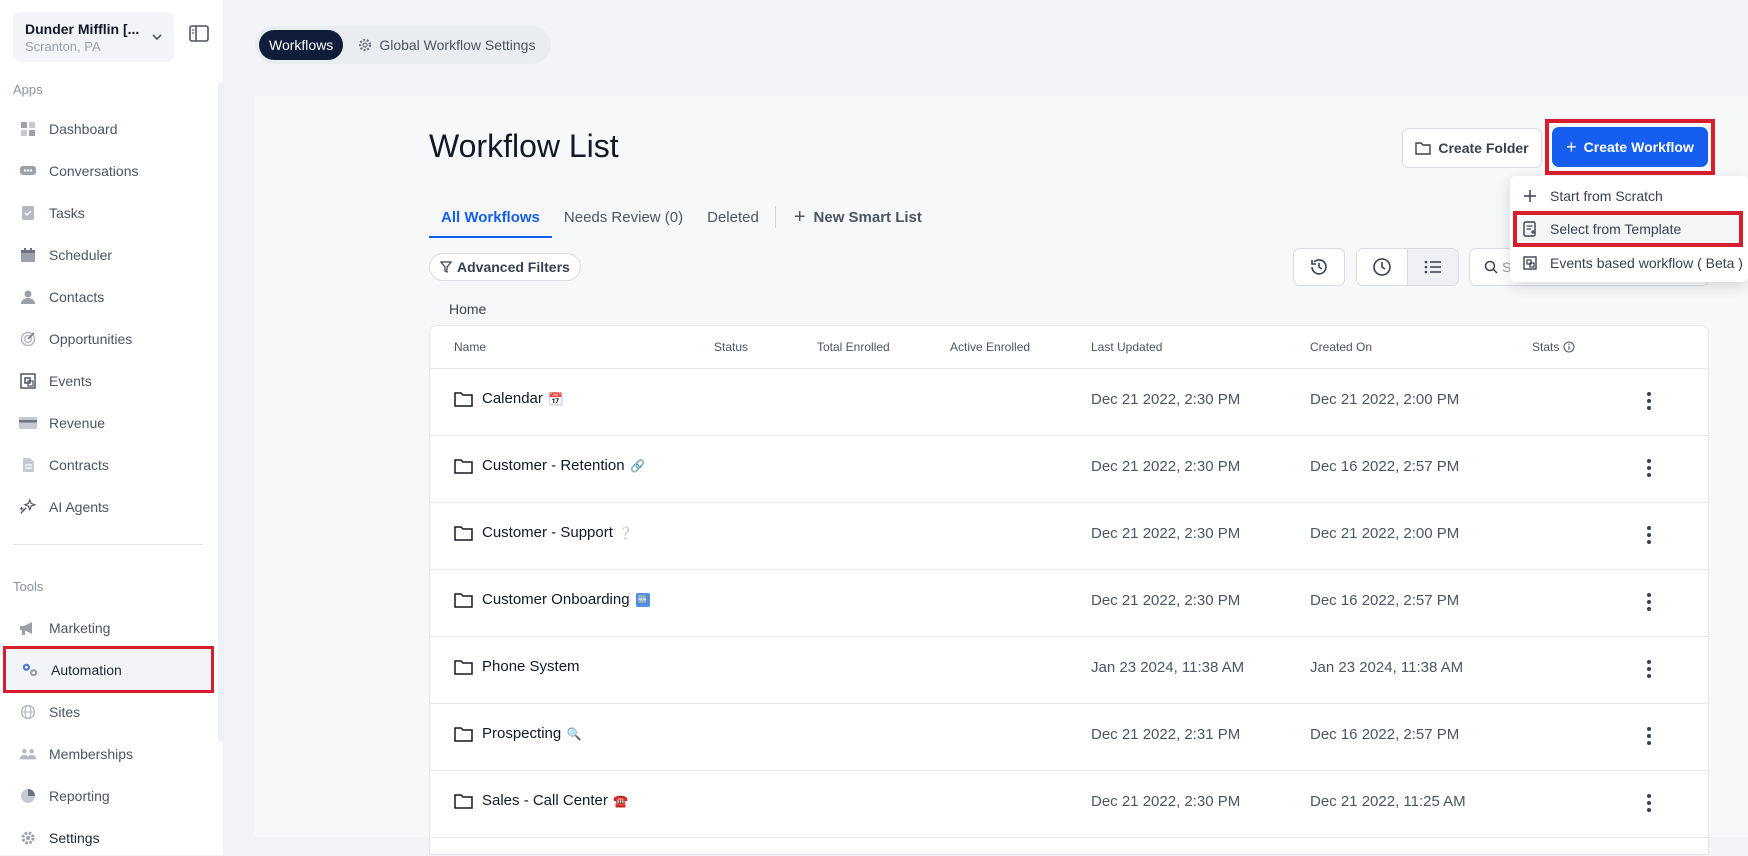 Image resolution: width=1748 pixels, height=856 pixels. I want to click on workflow-name: Customer - Support ❔, so click(543, 532).